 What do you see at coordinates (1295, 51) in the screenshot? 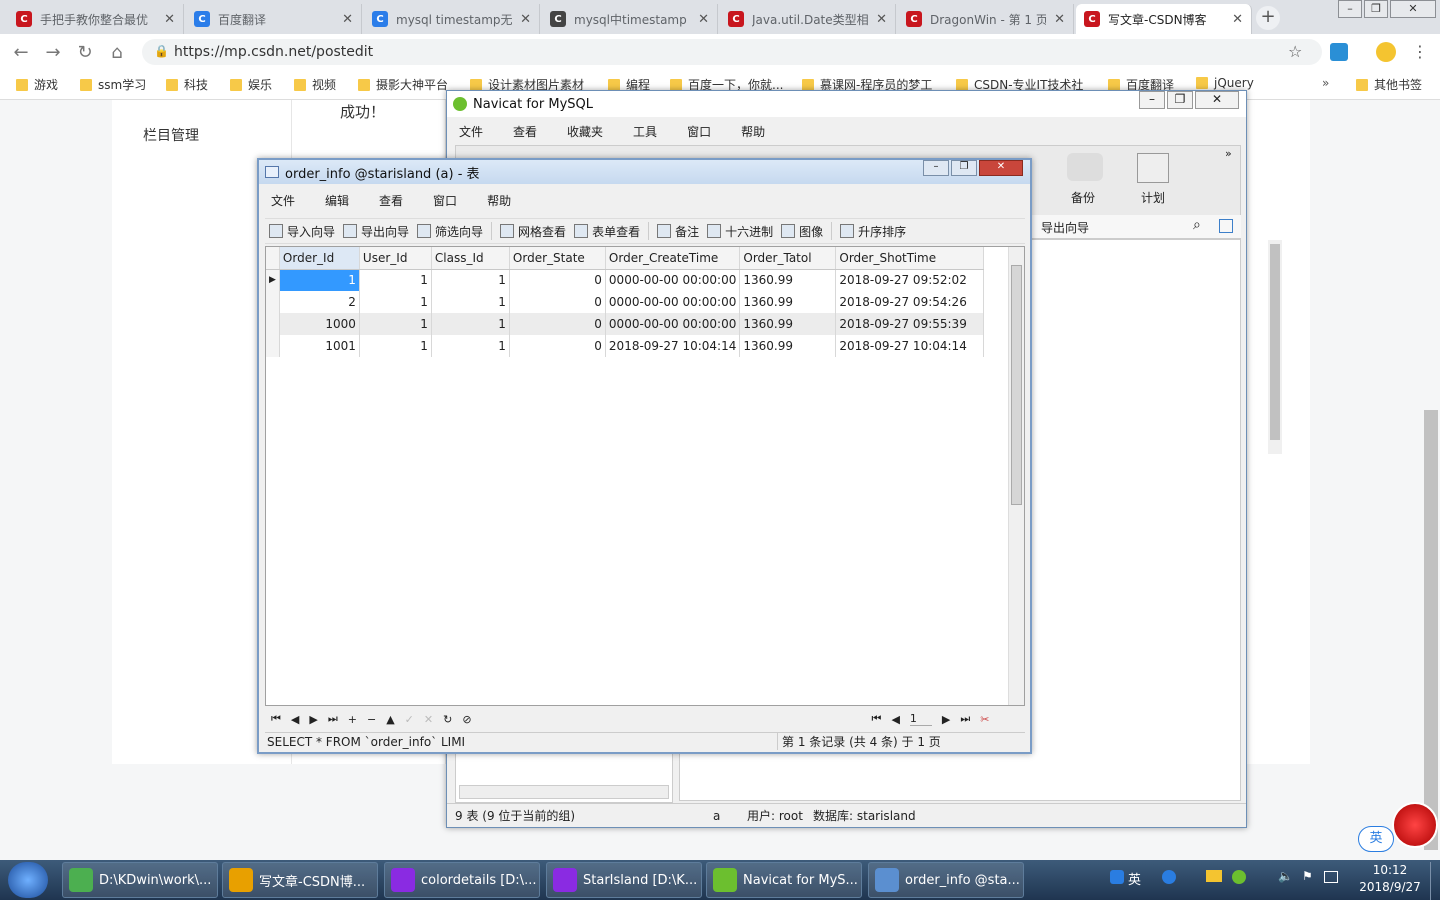
I see `star-icon: ☆` at bounding box center [1295, 51].